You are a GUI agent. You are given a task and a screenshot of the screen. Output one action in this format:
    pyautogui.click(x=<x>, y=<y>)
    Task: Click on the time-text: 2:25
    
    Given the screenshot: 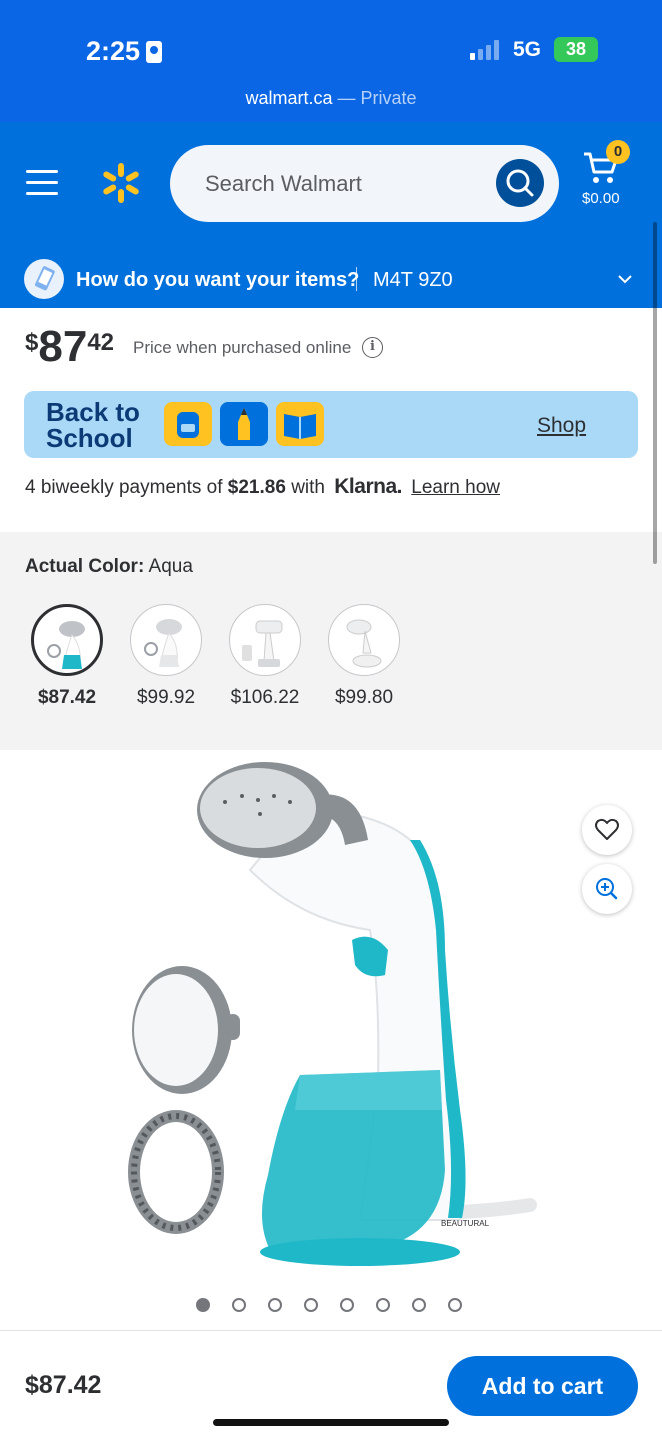 What is the action you would take?
    pyautogui.click(x=113, y=51)
    